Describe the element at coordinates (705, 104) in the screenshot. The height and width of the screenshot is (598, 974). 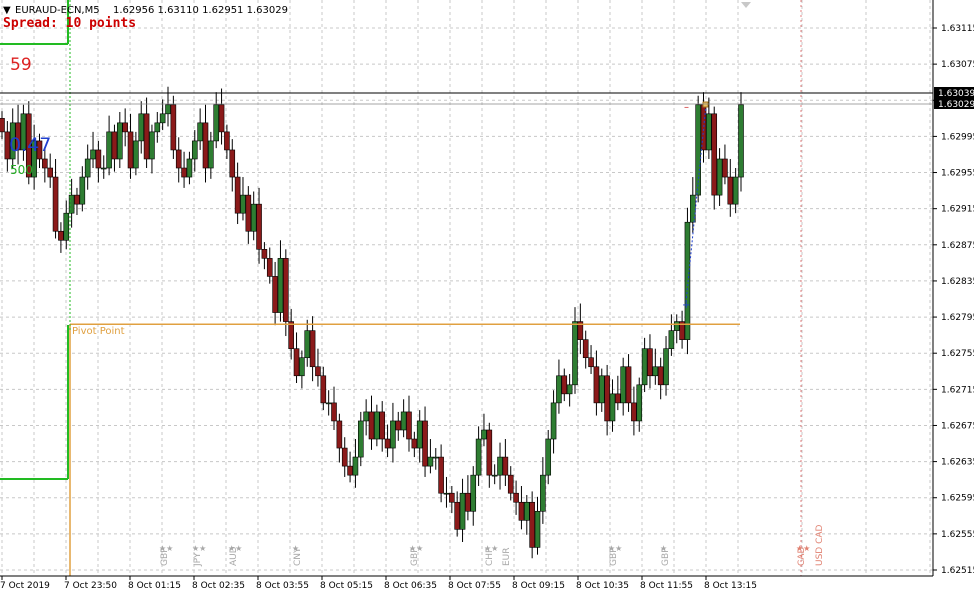
I see `trade-entry-icon` at that location.